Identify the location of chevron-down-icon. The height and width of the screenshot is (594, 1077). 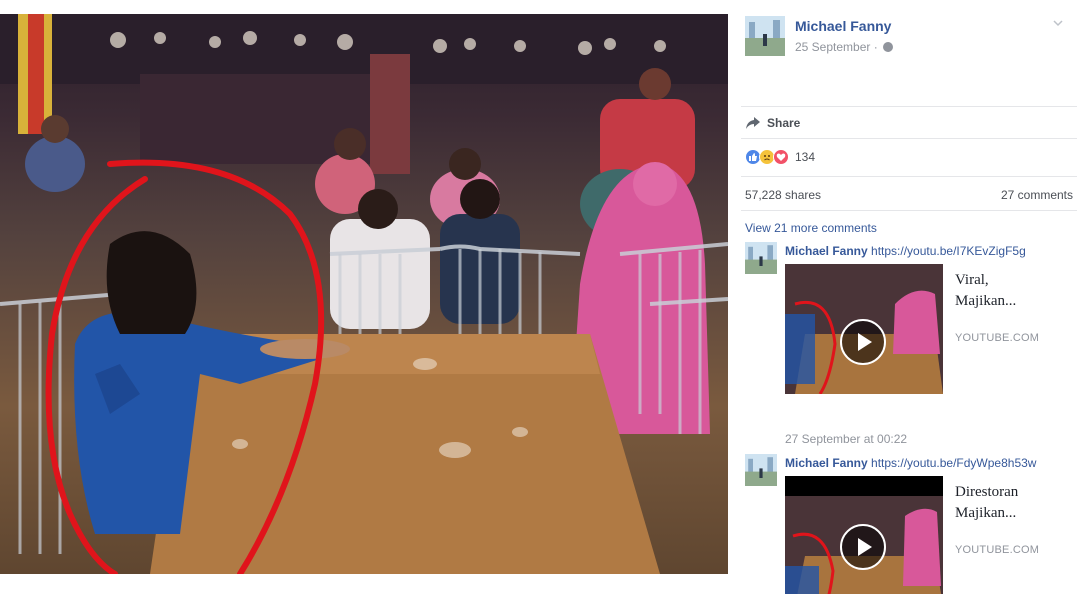
(1058, 23).